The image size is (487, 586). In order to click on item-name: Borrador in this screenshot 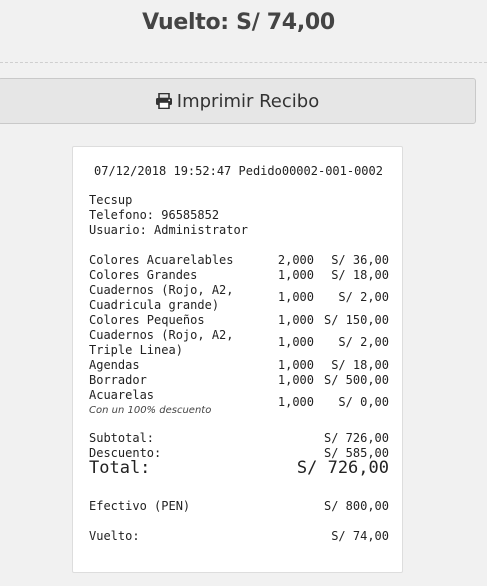, I will do `click(118, 380)`.